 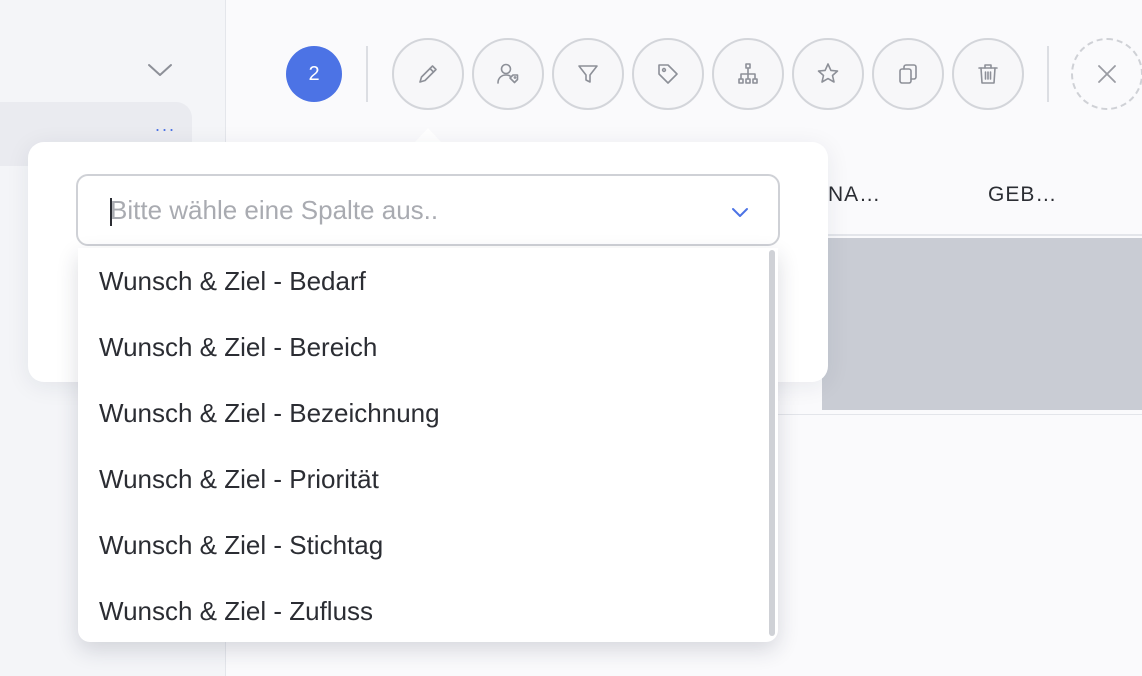 I want to click on dropdown-option-bezeichnung: Wunsch & Ziel - Bezeichnung, so click(x=423, y=413).